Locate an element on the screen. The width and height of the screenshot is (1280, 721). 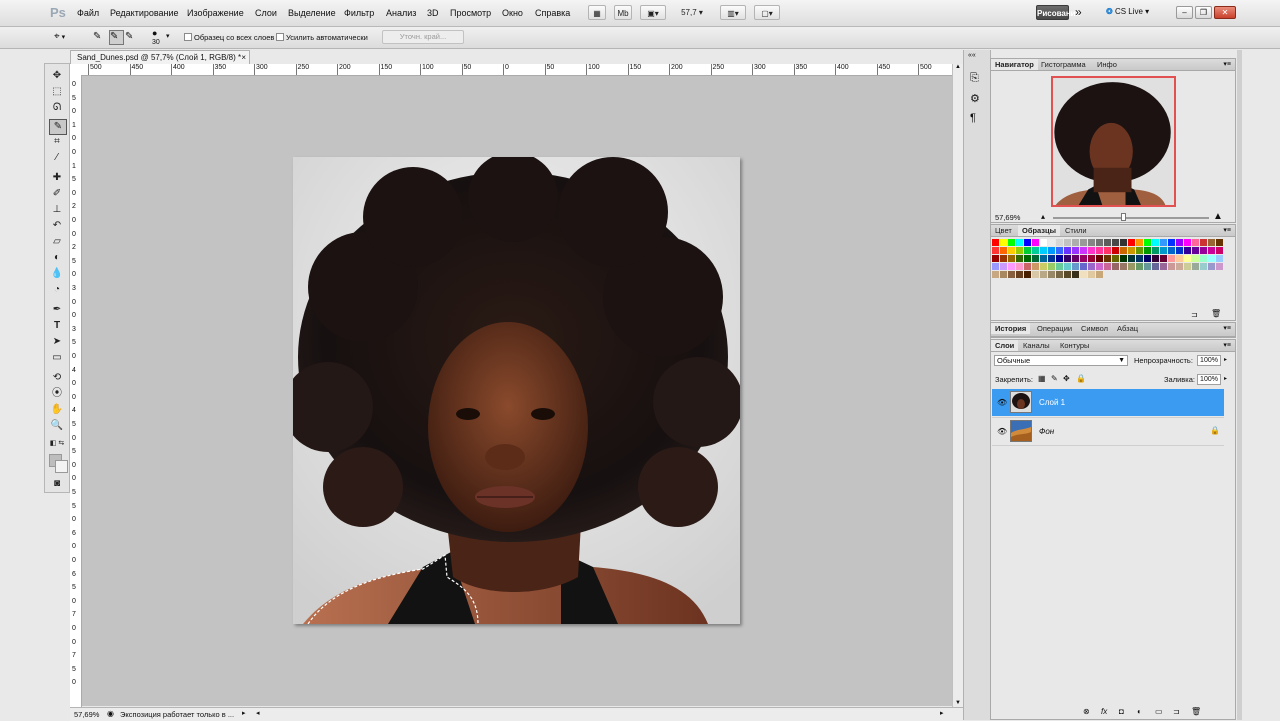
more-workspaces-button: » is located at coordinates (1078, 12).